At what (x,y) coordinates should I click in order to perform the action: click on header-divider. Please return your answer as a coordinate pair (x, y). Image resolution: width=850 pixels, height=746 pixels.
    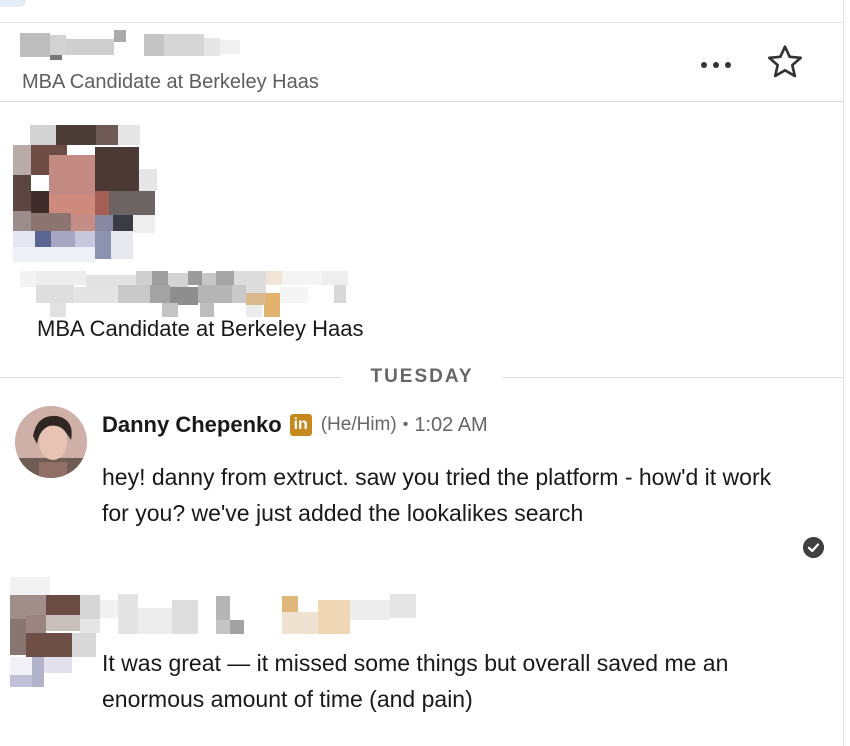
    Looking at the image, I should click on (421, 101).